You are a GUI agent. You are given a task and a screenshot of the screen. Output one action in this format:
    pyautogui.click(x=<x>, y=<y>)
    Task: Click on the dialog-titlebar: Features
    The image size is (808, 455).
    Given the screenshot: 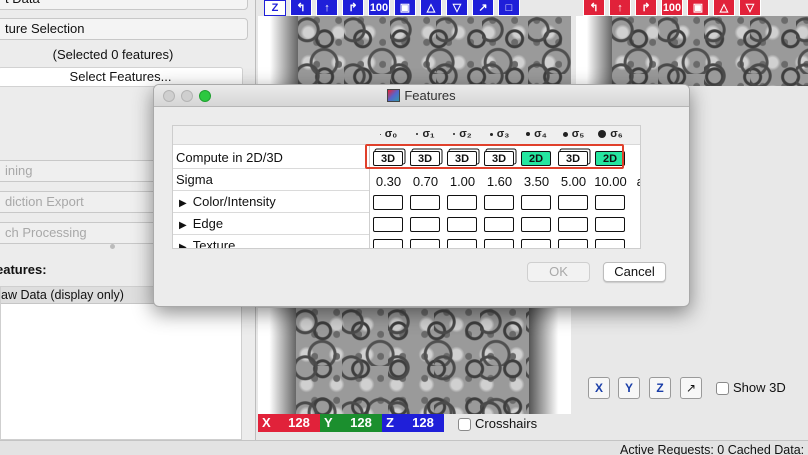 What is the action you would take?
    pyautogui.click(x=421, y=96)
    